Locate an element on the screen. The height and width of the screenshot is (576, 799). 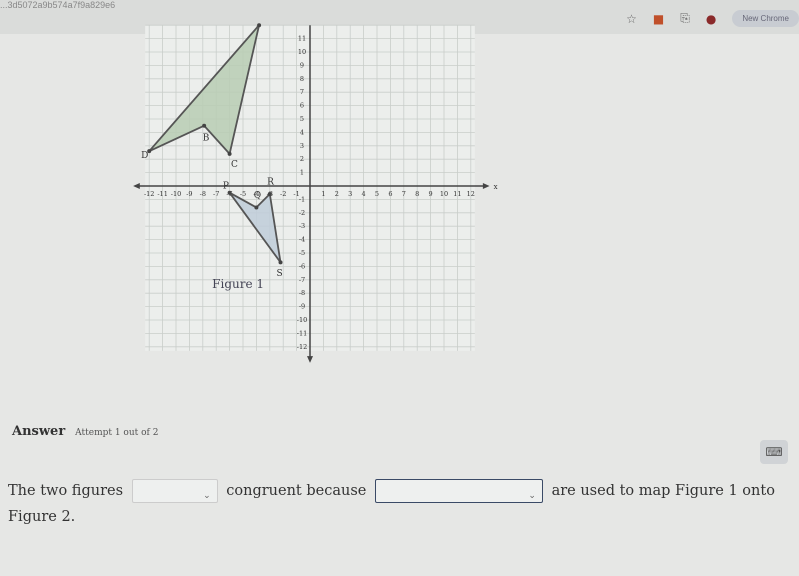
y-tick-label: -1 is located at coordinates (302, 199).